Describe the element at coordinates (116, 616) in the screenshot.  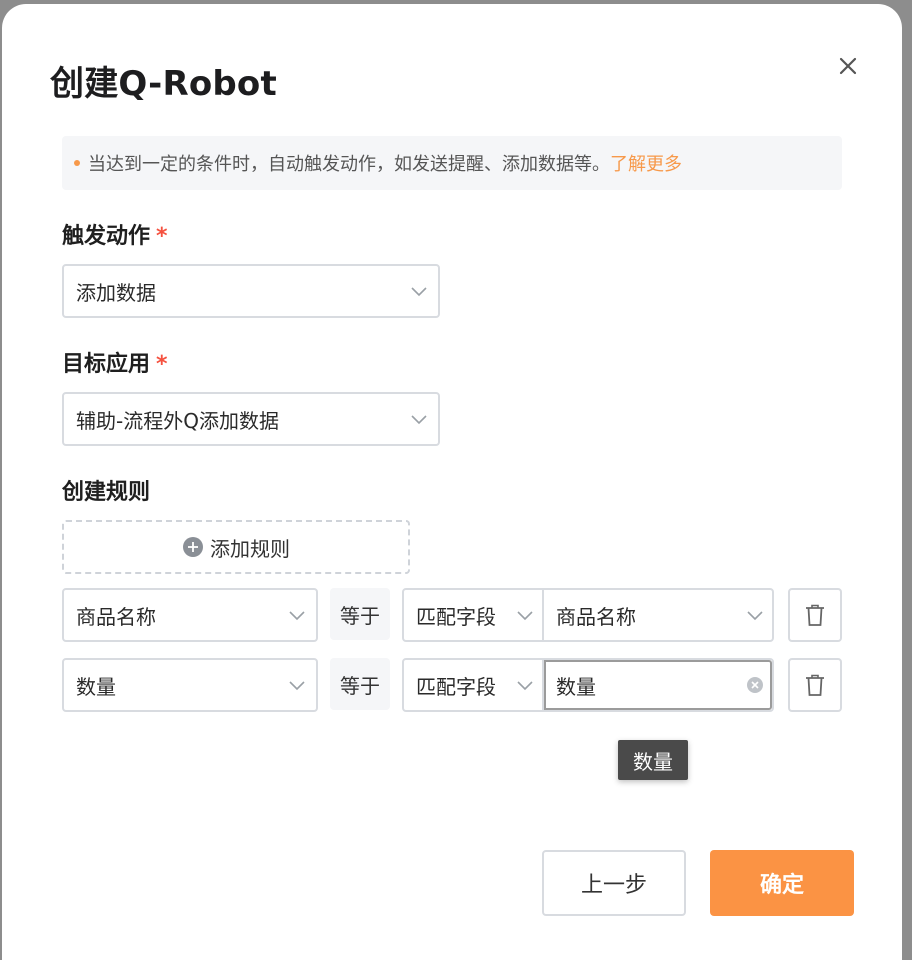
I see `rule-field-value: 商品名称` at that location.